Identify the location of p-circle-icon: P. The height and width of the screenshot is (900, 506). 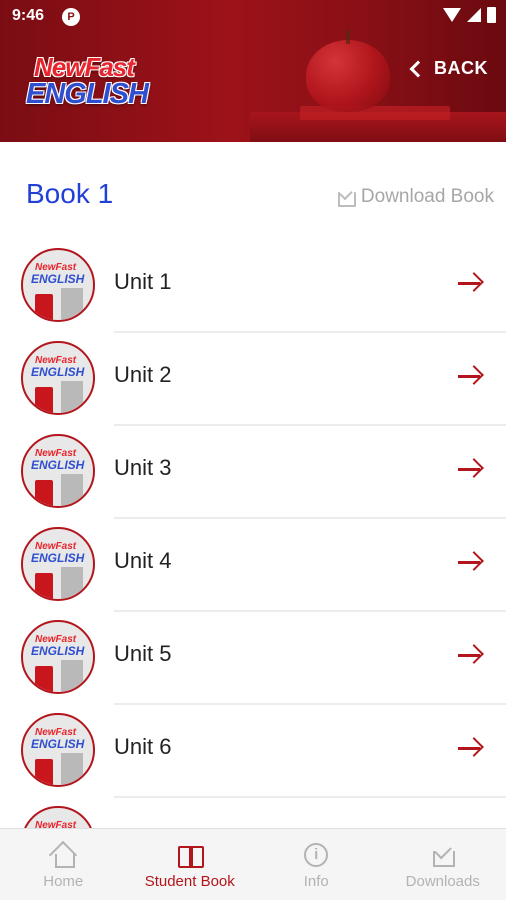
(71, 17).